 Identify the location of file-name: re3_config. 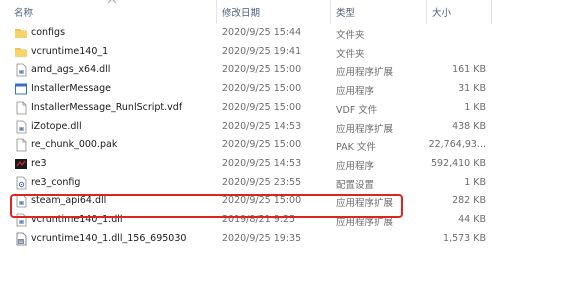
(56, 182).